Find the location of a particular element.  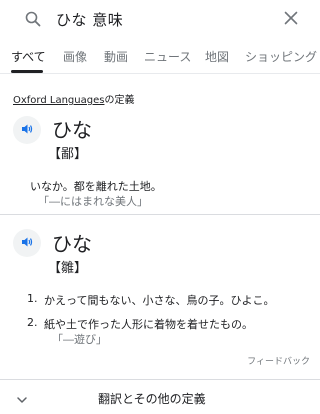

tab-shopping: ショッピング is located at coordinates (281, 56).